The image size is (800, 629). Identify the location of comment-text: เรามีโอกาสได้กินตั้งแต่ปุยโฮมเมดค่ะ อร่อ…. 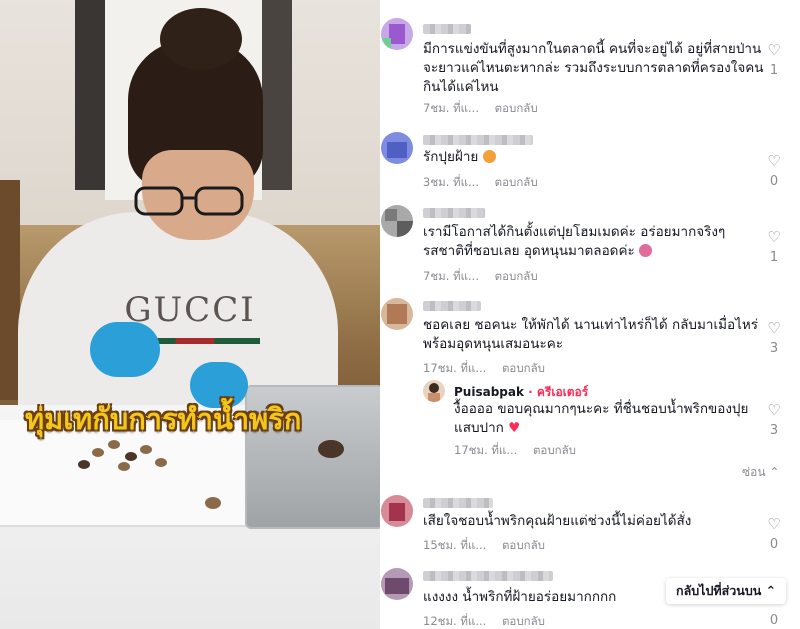
(595, 242).